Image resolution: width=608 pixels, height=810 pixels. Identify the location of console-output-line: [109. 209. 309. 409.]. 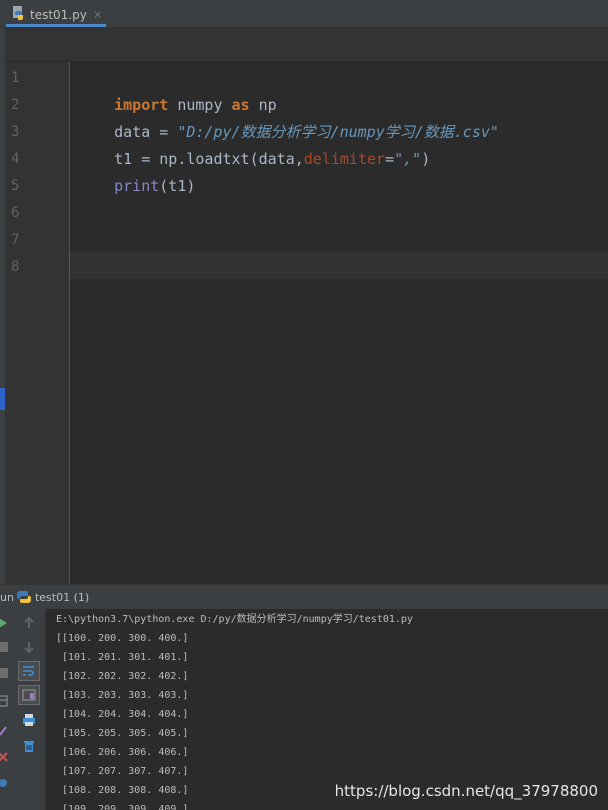
(122, 807).